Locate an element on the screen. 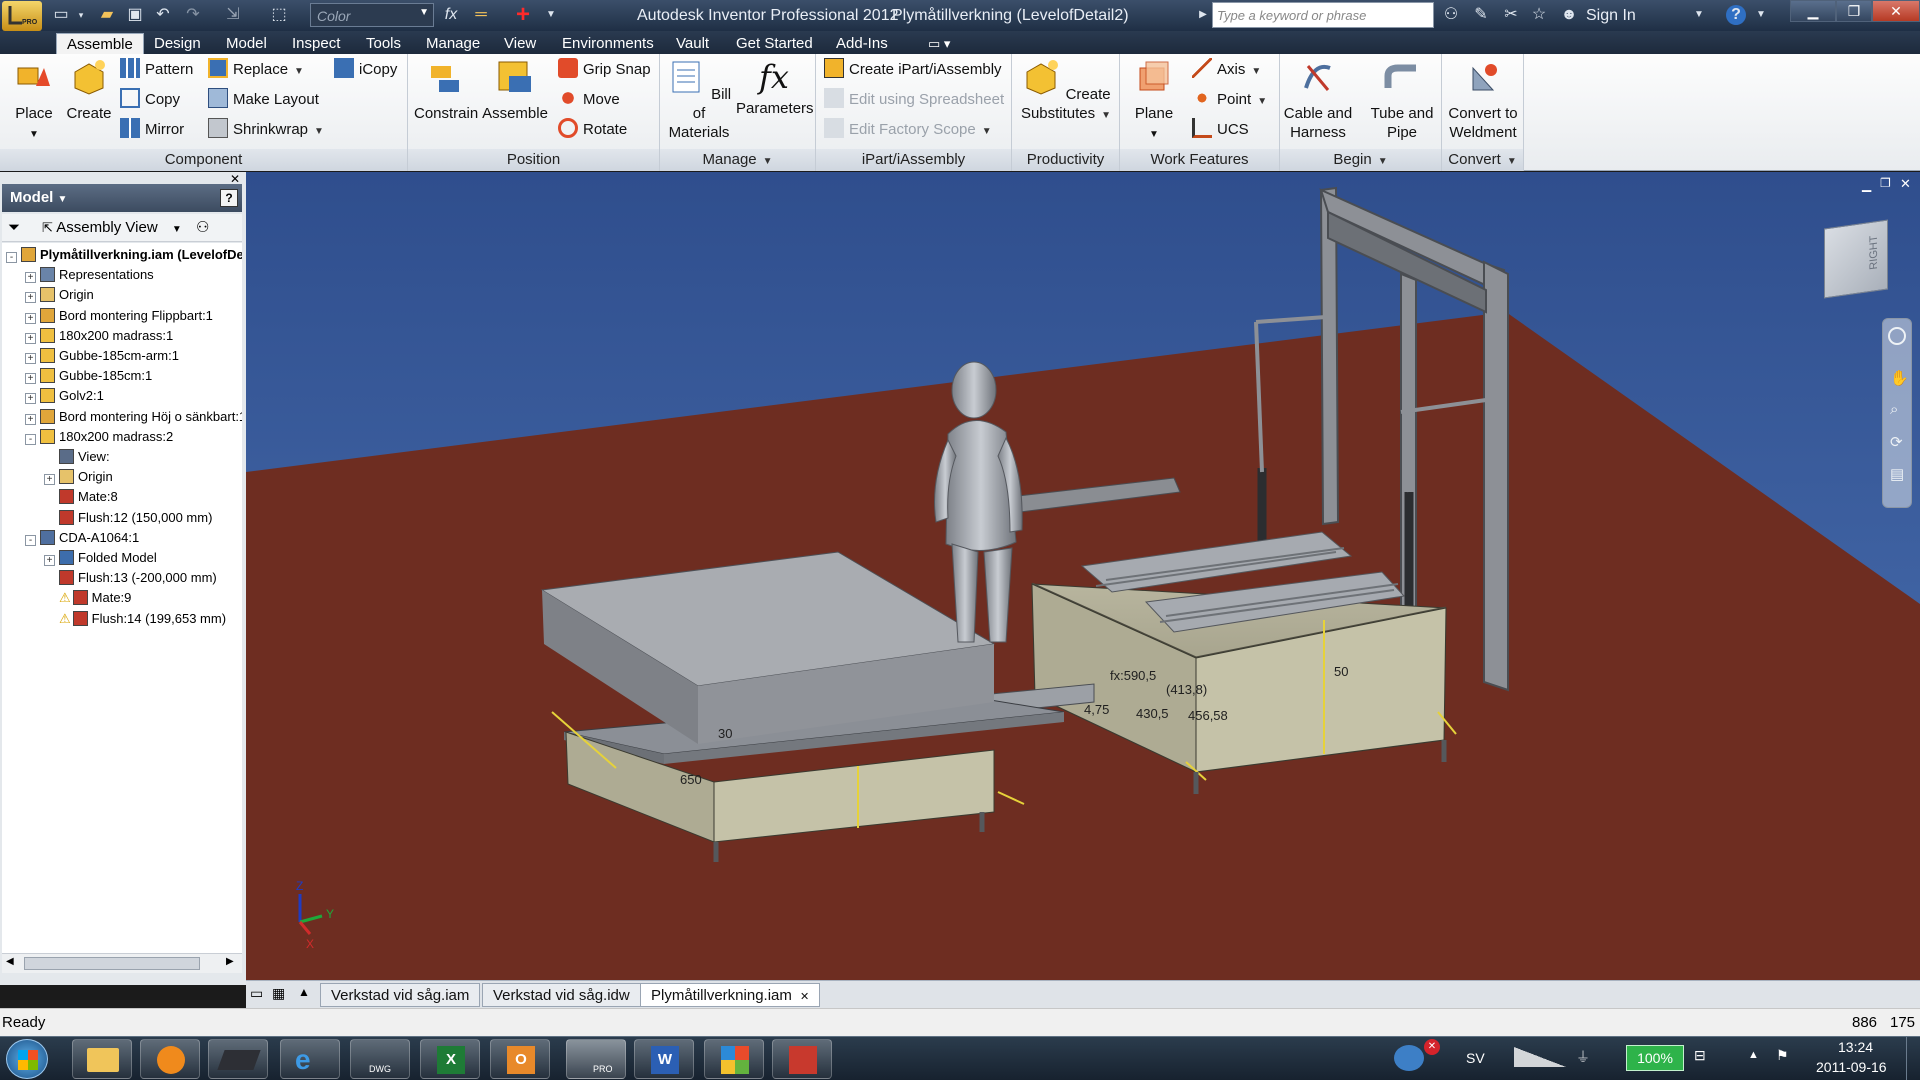 The height and width of the screenshot is (1080, 1920). browser-node: - 180x200 madrass:2 is located at coordinates (99, 437).